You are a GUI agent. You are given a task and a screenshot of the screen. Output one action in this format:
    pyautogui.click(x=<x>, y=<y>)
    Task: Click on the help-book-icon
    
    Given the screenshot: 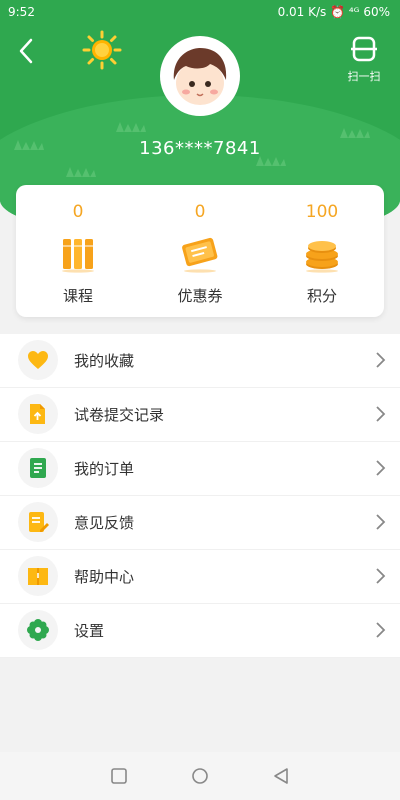 What is the action you would take?
    pyautogui.click(x=38, y=576)
    